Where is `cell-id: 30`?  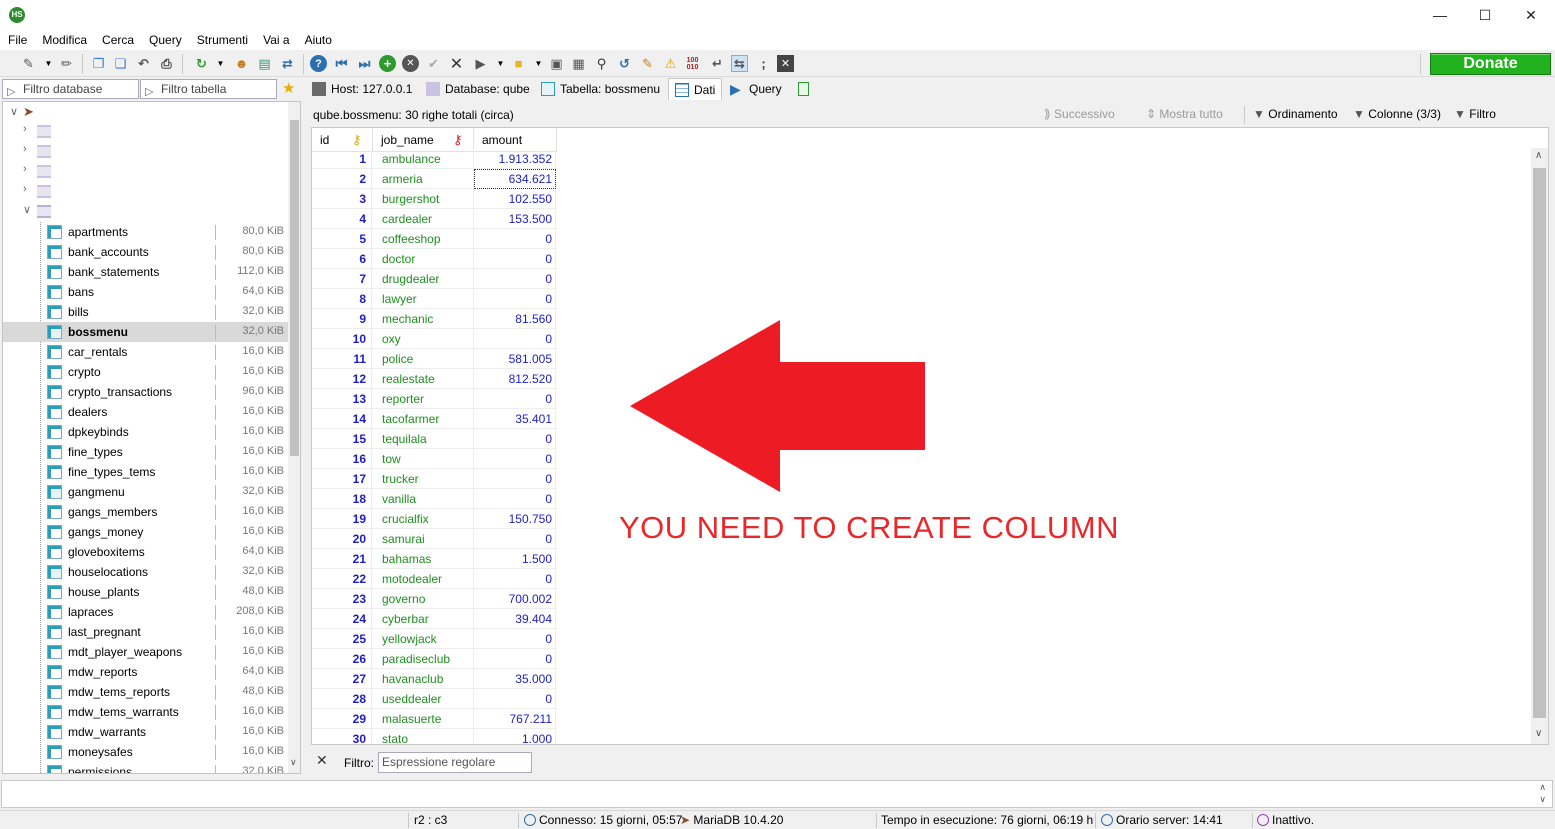
cell-id: 30 is located at coordinates (342, 736).